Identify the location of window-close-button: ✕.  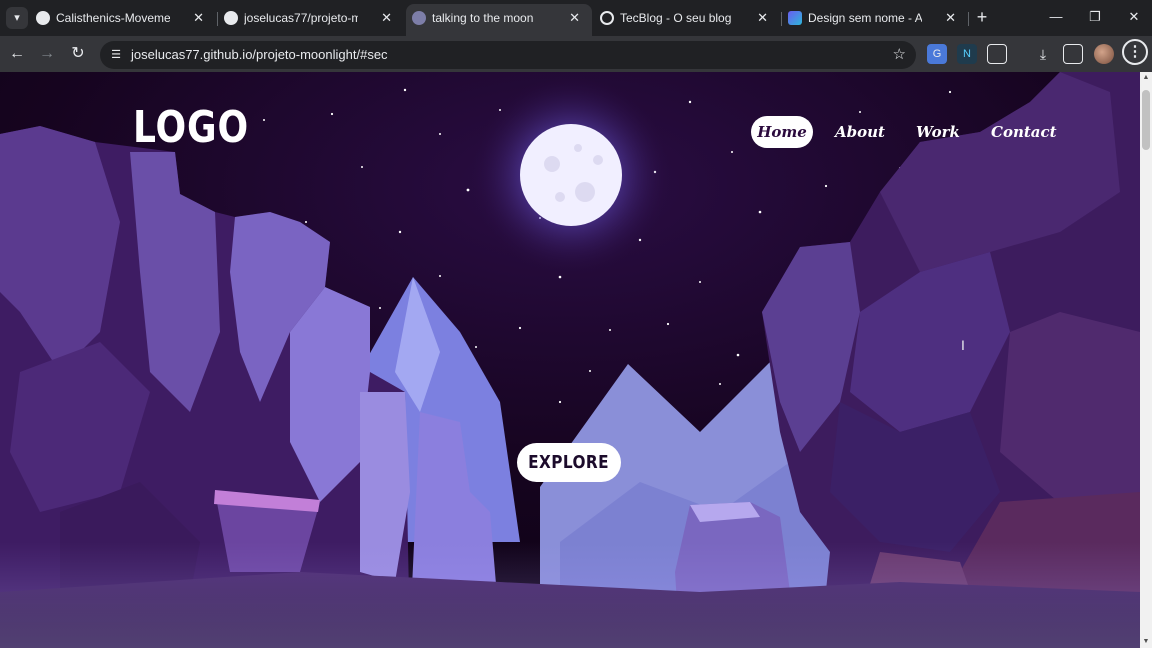
(1134, 17).